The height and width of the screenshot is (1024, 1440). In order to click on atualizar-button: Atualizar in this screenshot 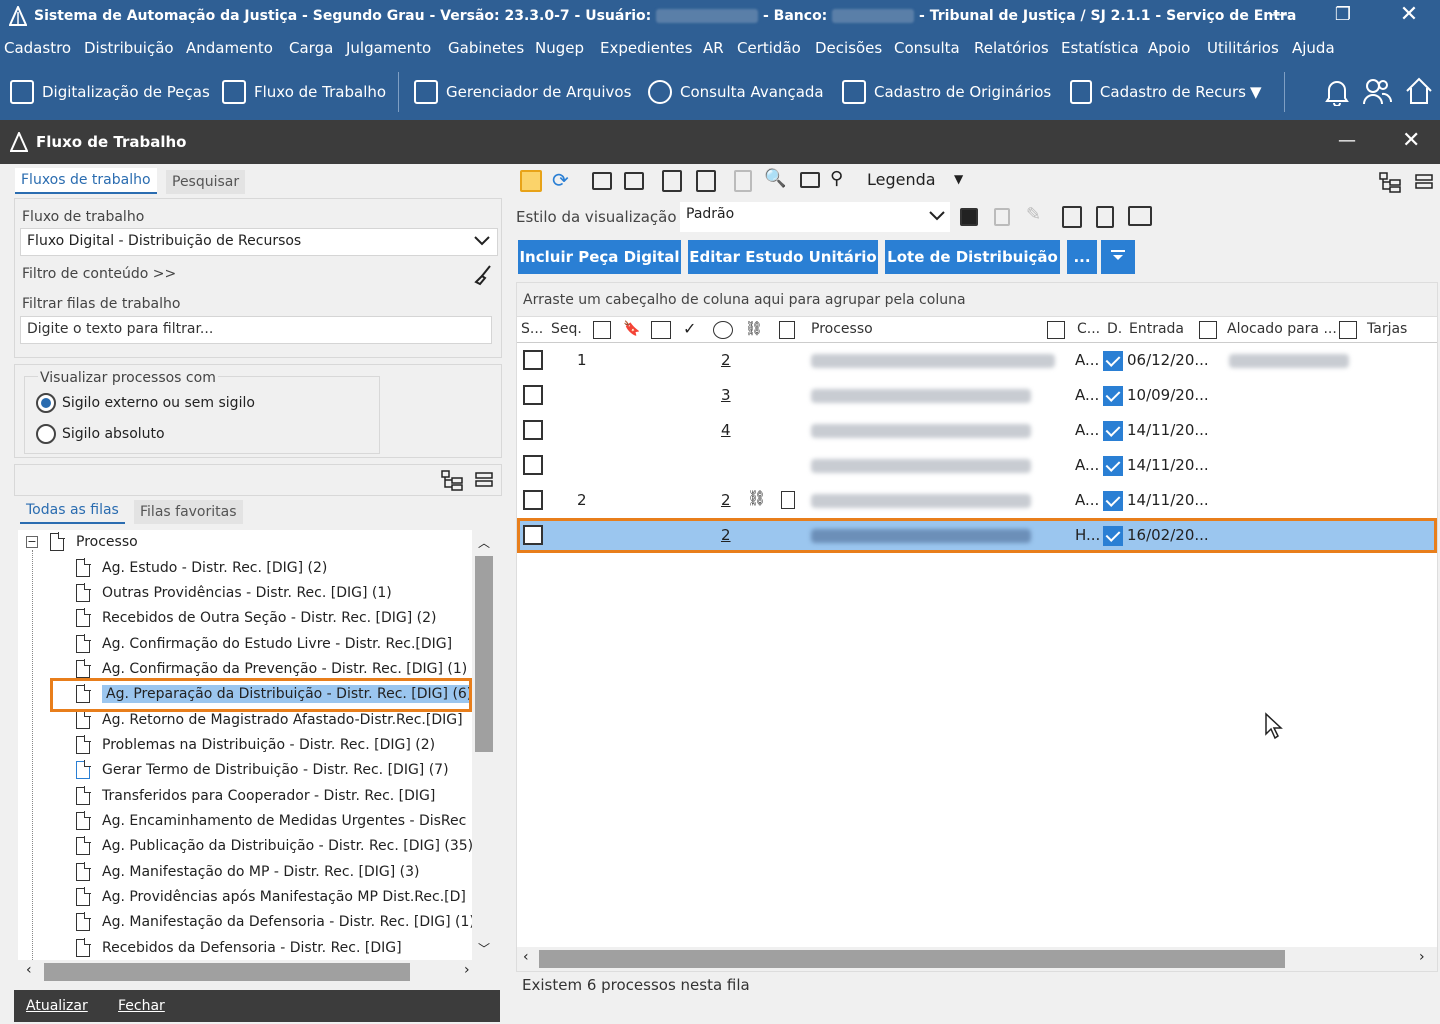, I will do `click(57, 1006)`.